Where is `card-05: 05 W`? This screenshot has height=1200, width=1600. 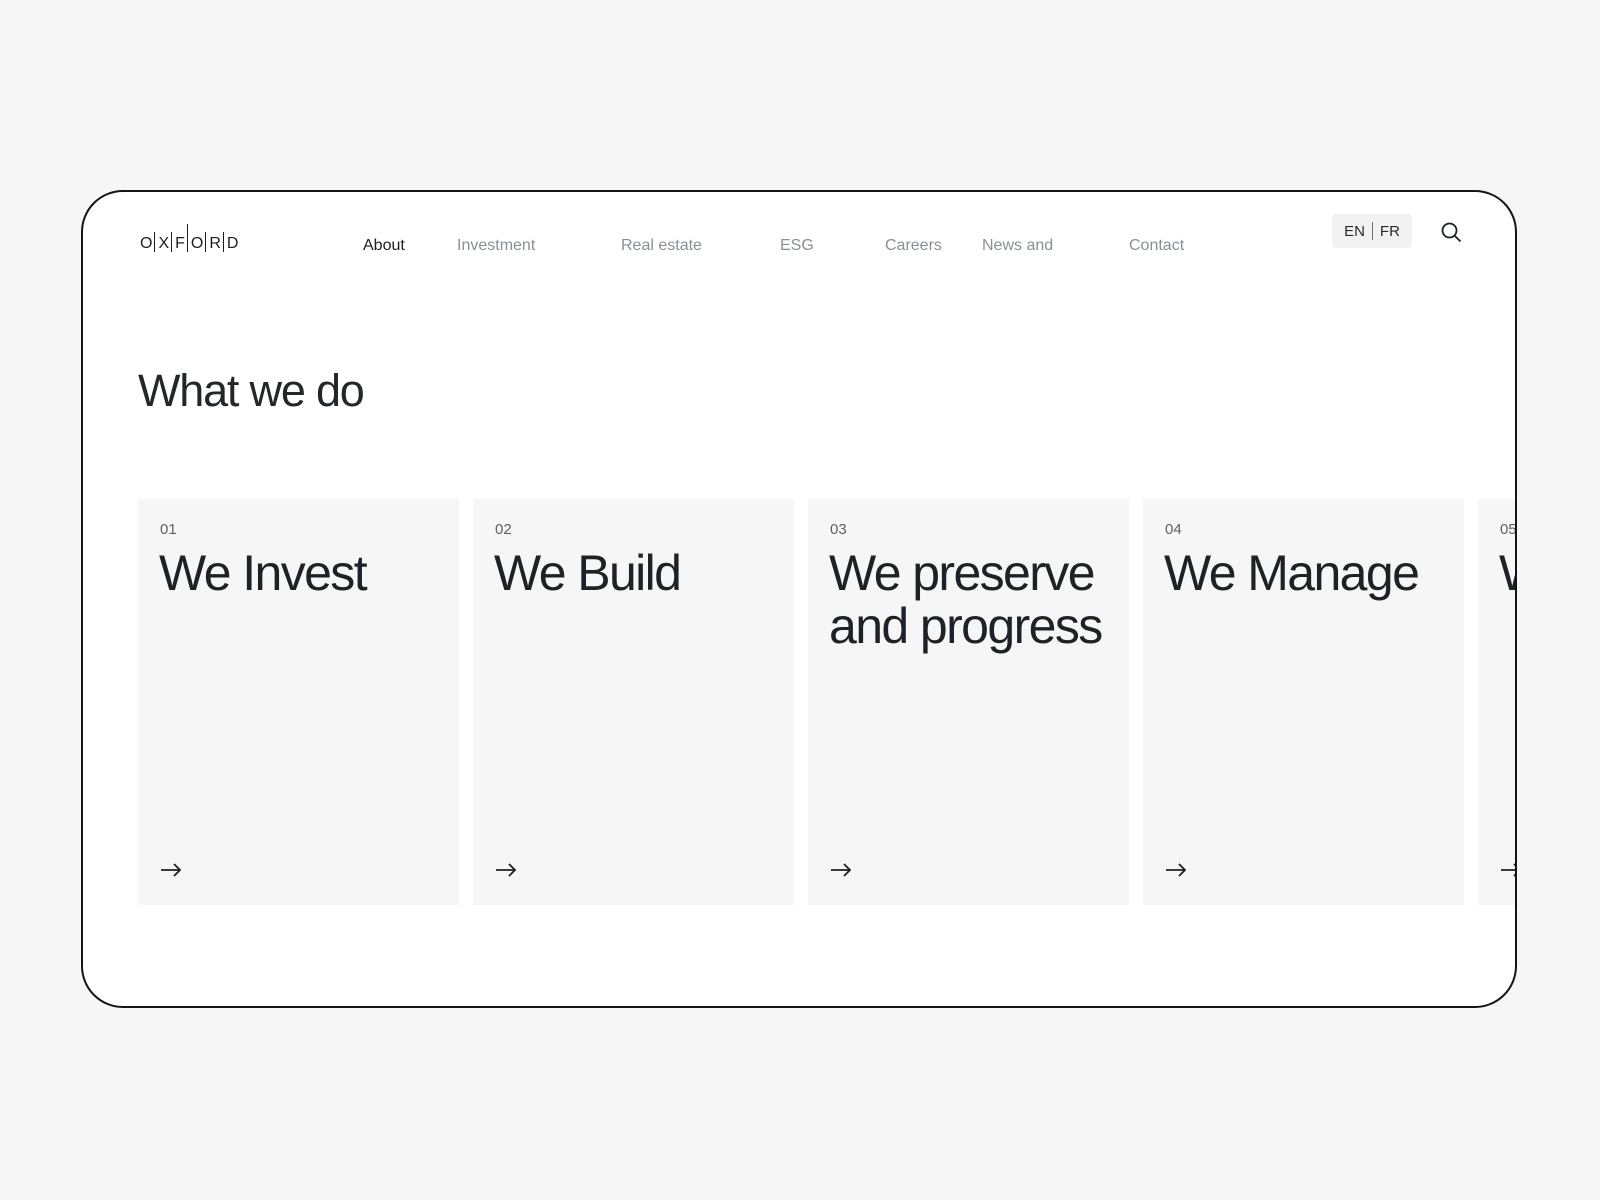 card-05: 05 W is located at coordinates (1497, 702).